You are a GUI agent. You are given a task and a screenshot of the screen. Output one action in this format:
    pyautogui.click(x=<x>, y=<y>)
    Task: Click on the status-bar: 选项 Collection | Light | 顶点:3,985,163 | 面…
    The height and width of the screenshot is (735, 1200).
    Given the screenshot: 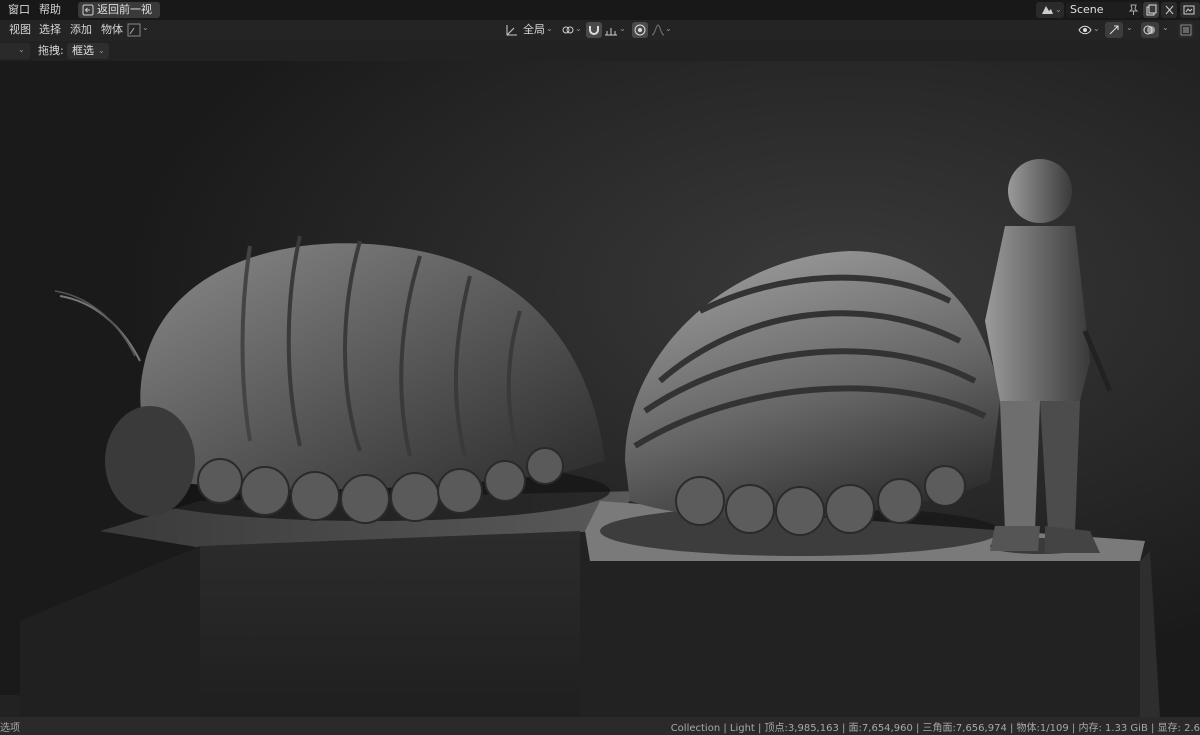 What is the action you would take?
    pyautogui.click(x=600, y=726)
    